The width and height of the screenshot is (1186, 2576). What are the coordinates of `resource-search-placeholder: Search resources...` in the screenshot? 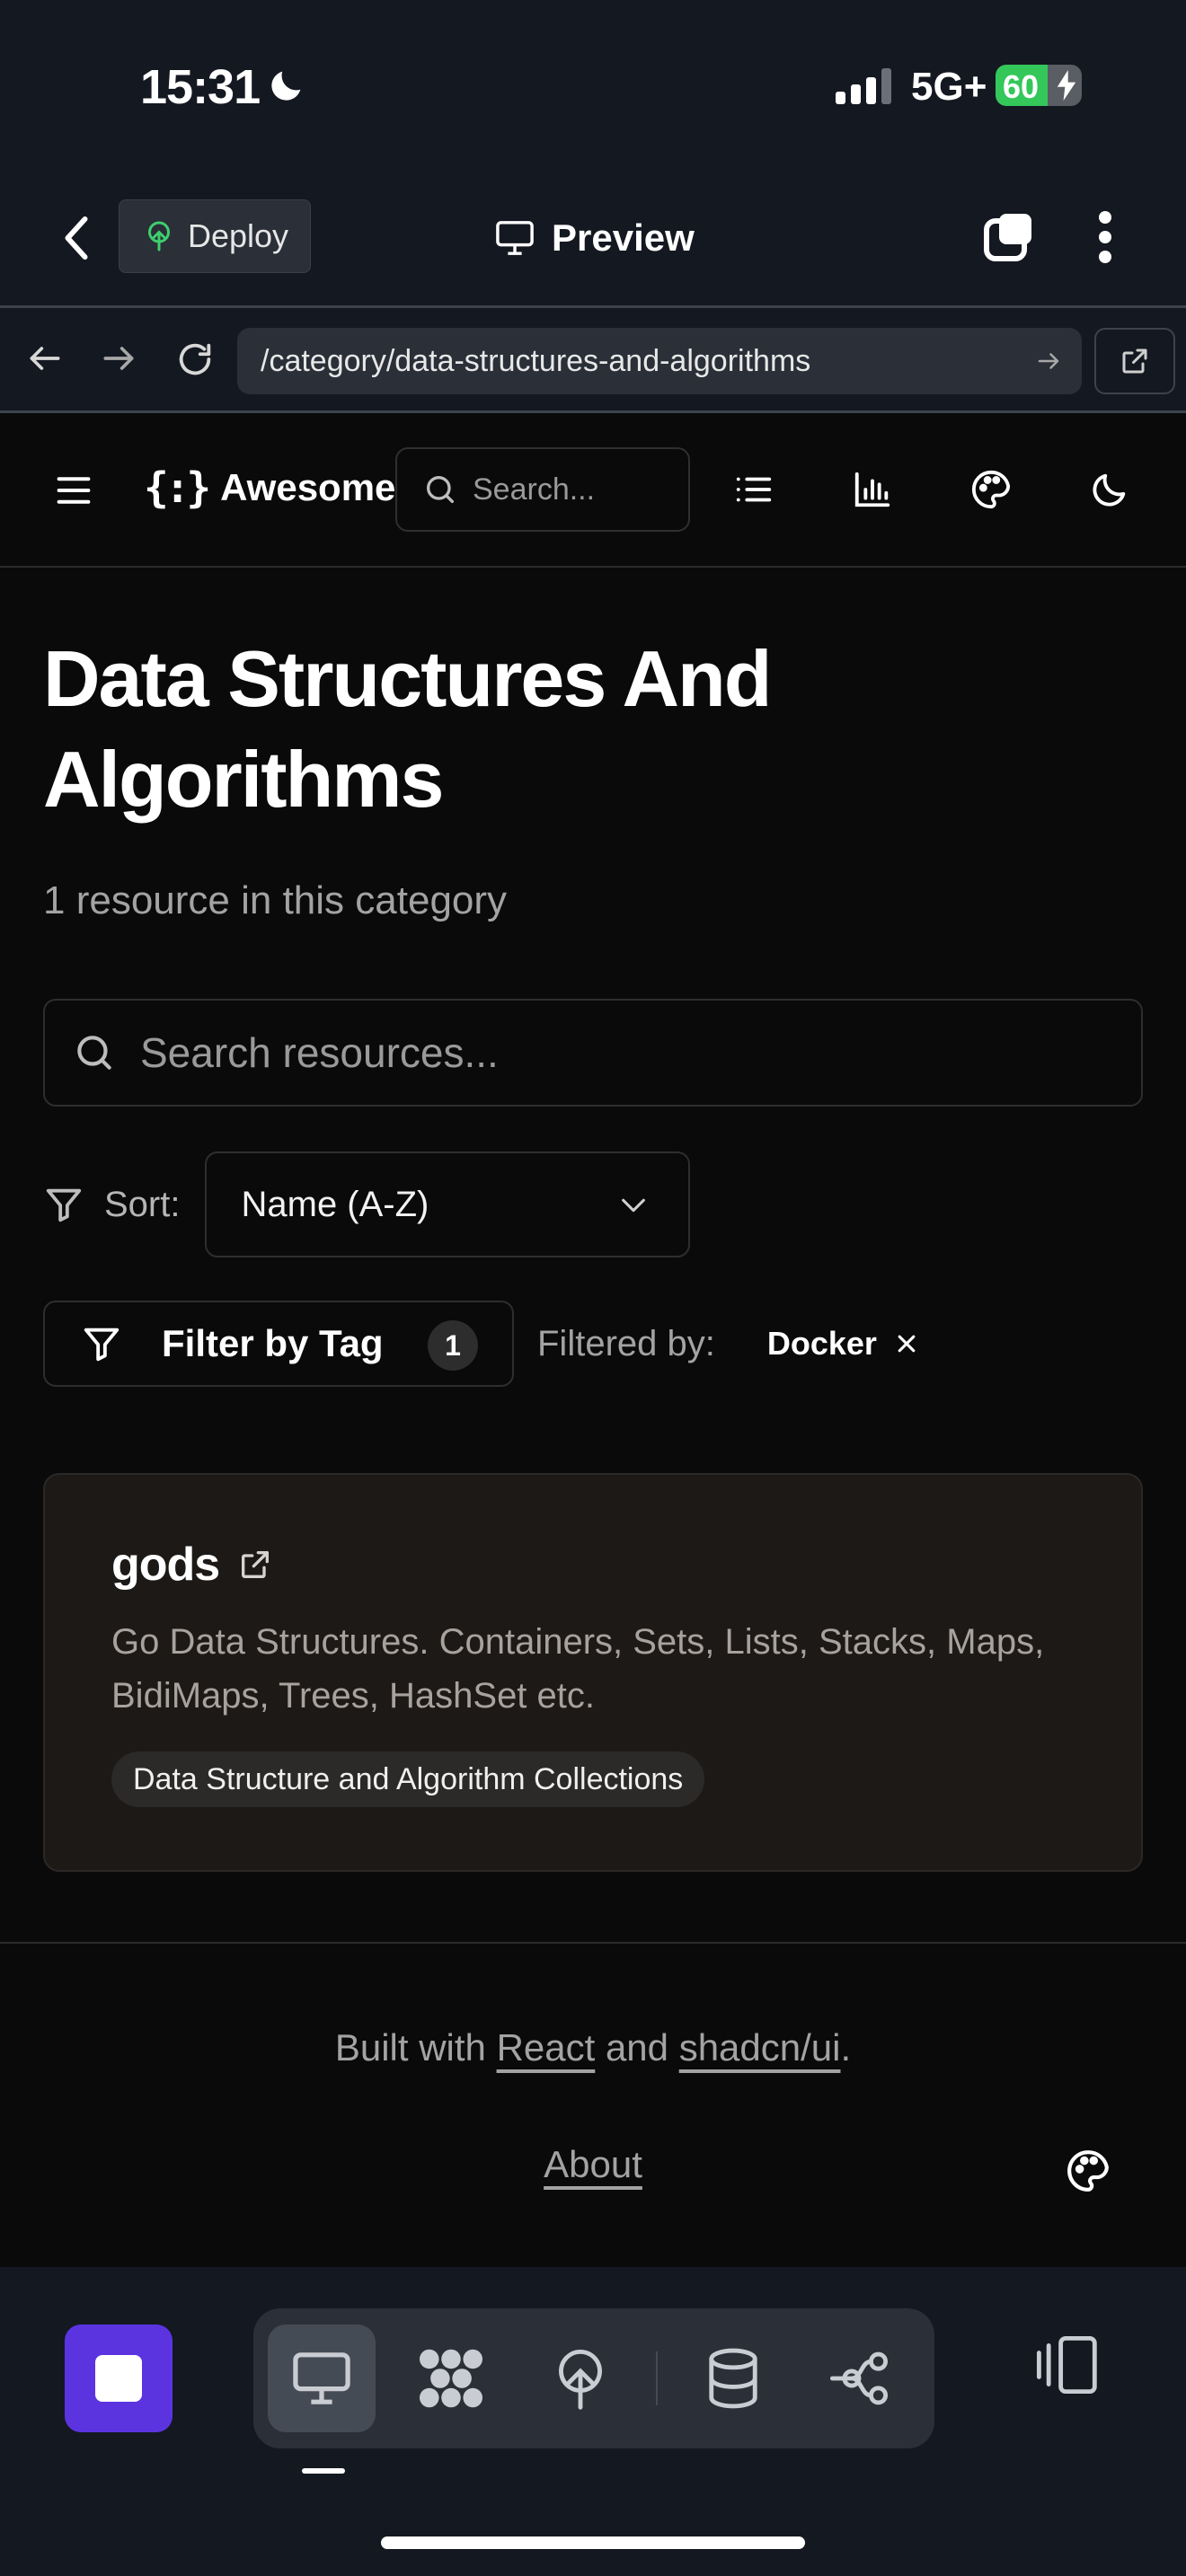 It's located at (319, 1052).